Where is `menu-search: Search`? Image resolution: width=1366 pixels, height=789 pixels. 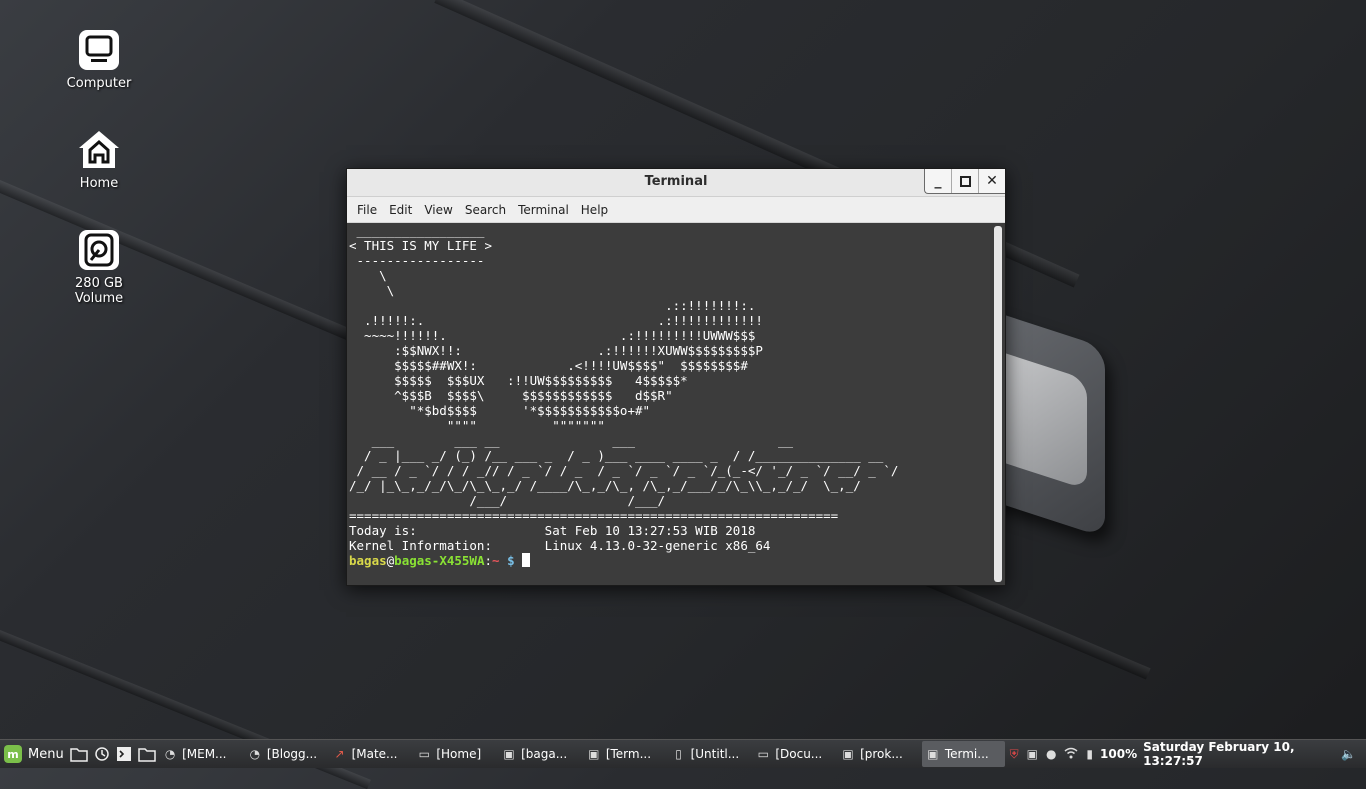 menu-search: Search is located at coordinates (485, 210).